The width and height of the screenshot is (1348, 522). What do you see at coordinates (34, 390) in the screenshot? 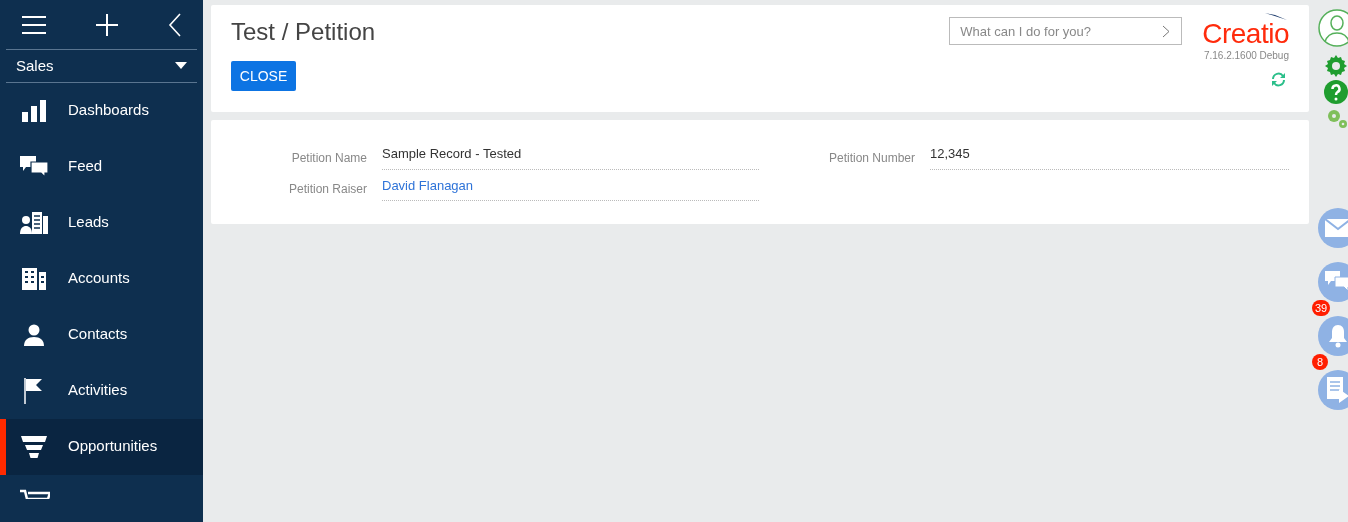
I see `flag-icon` at bounding box center [34, 390].